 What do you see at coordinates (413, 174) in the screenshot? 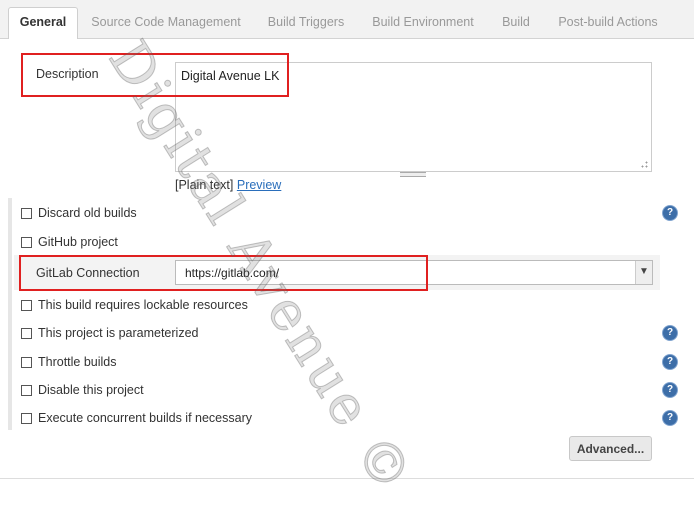
I see `textarea-resize-handle` at bounding box center [413, 174].